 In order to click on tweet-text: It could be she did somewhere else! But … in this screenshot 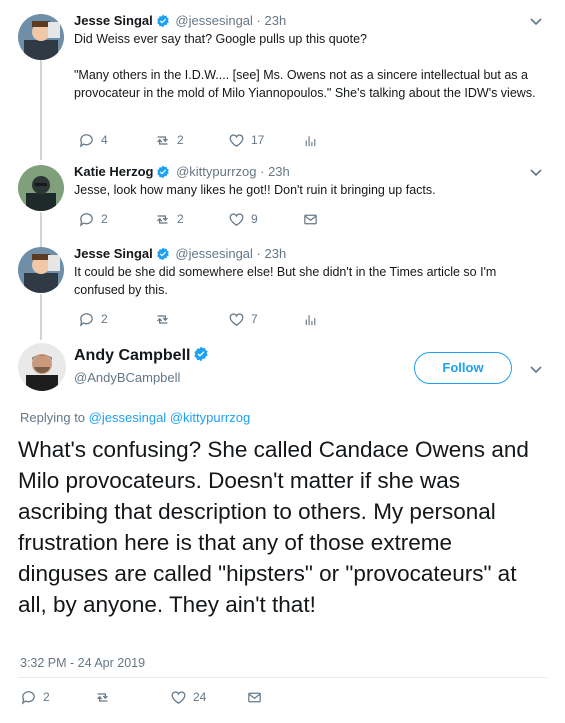, I will do `click(285, 281)`.